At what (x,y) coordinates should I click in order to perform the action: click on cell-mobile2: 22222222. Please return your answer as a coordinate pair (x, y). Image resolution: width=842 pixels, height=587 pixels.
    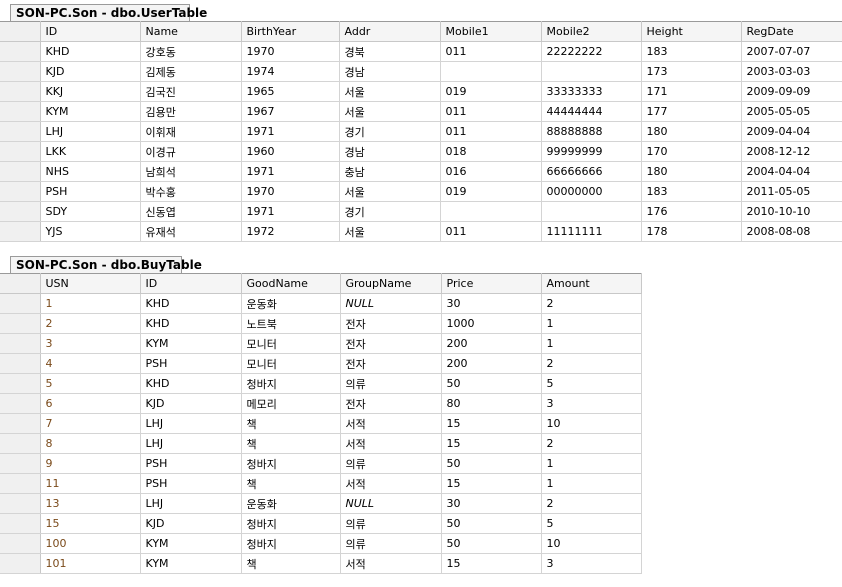
    Looking at the image, I should click on (591, 51).